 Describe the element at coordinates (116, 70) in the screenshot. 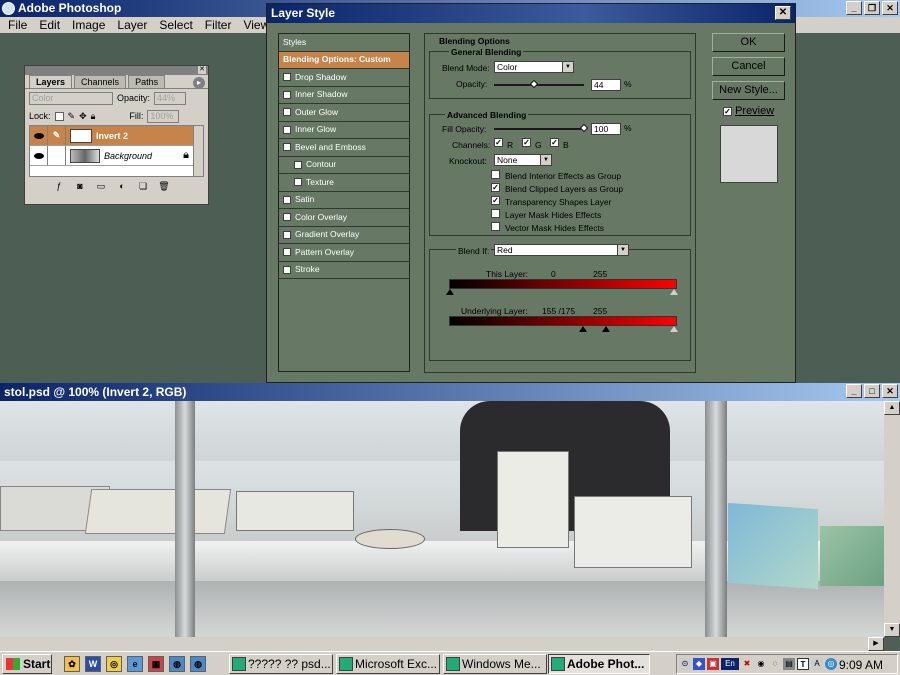

I see `palette-titlebar: ✕` at that location.